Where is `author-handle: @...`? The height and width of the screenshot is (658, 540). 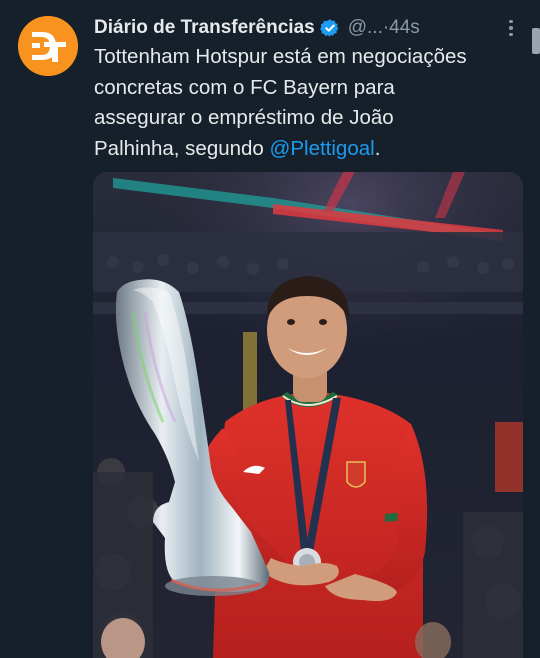
author-handle: @... is located at coordinates (365, 28).